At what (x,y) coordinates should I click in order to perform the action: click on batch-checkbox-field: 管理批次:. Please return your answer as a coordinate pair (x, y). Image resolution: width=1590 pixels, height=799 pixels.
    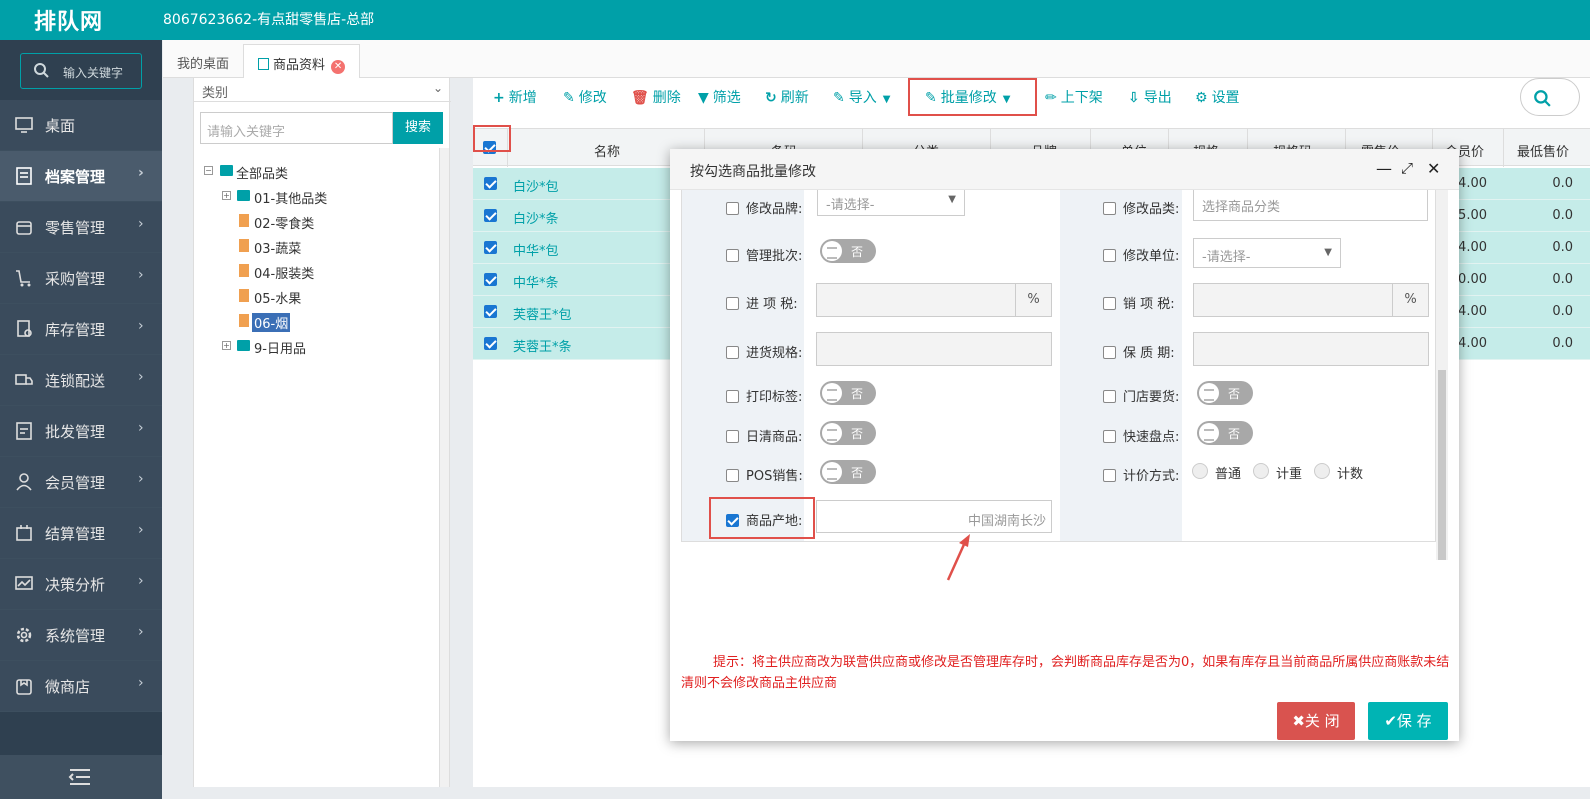
    Looking at the image, I should click on (764, 254).